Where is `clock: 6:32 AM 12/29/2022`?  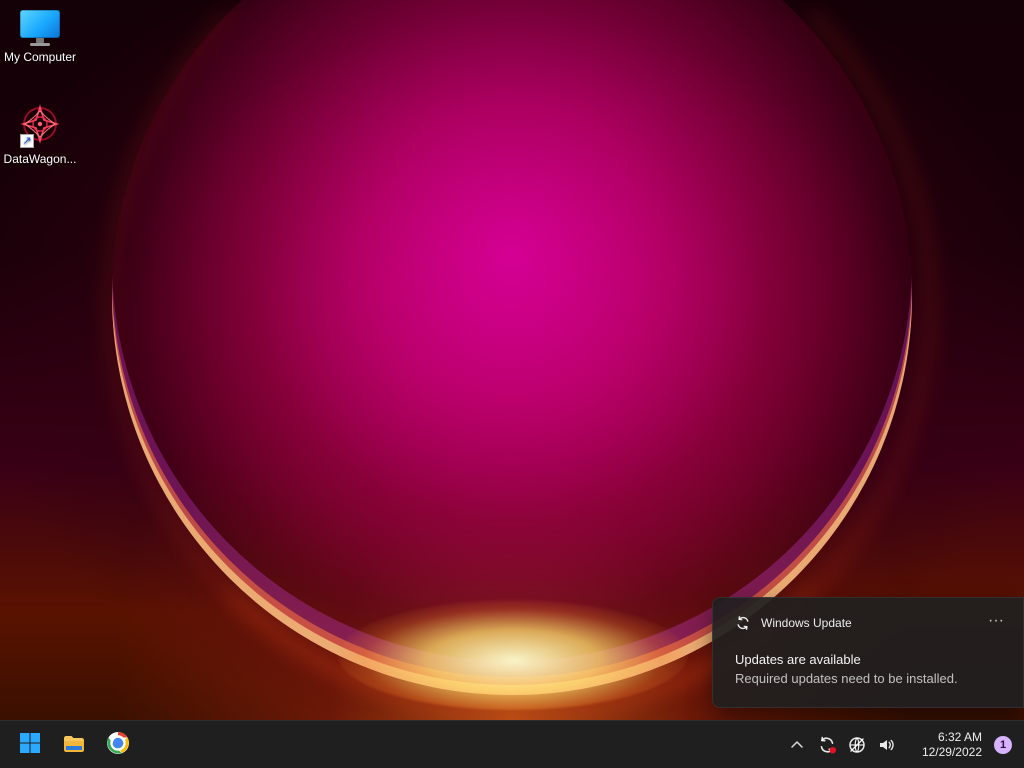
clock: 6:32 AM 12/29/2022 is located at coordinates (945, 745).